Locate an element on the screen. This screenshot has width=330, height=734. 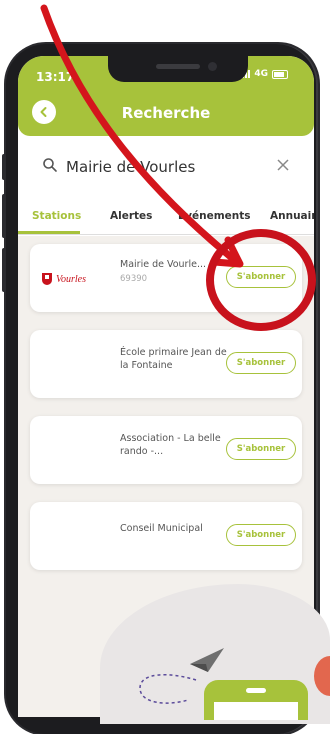
vourles-logo: Vourles is located at coordinates (64, 279).